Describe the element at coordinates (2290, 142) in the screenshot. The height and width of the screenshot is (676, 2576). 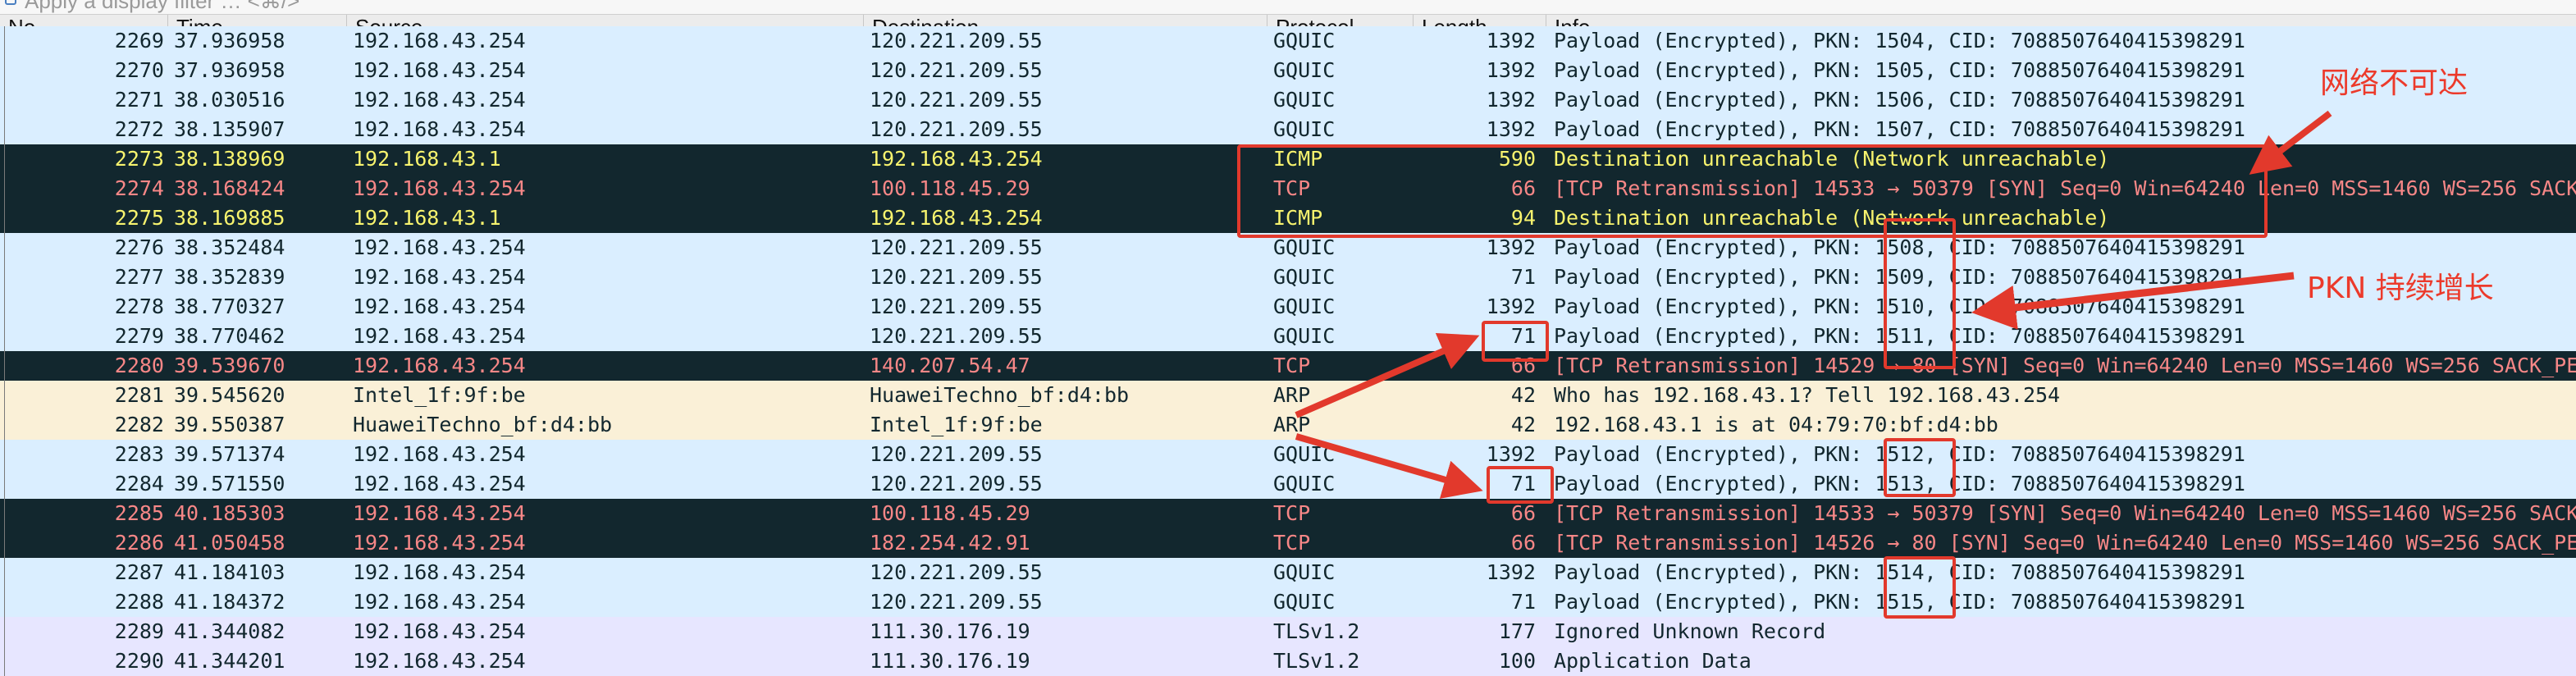
I see `arrow-network-unreachable` at that location.